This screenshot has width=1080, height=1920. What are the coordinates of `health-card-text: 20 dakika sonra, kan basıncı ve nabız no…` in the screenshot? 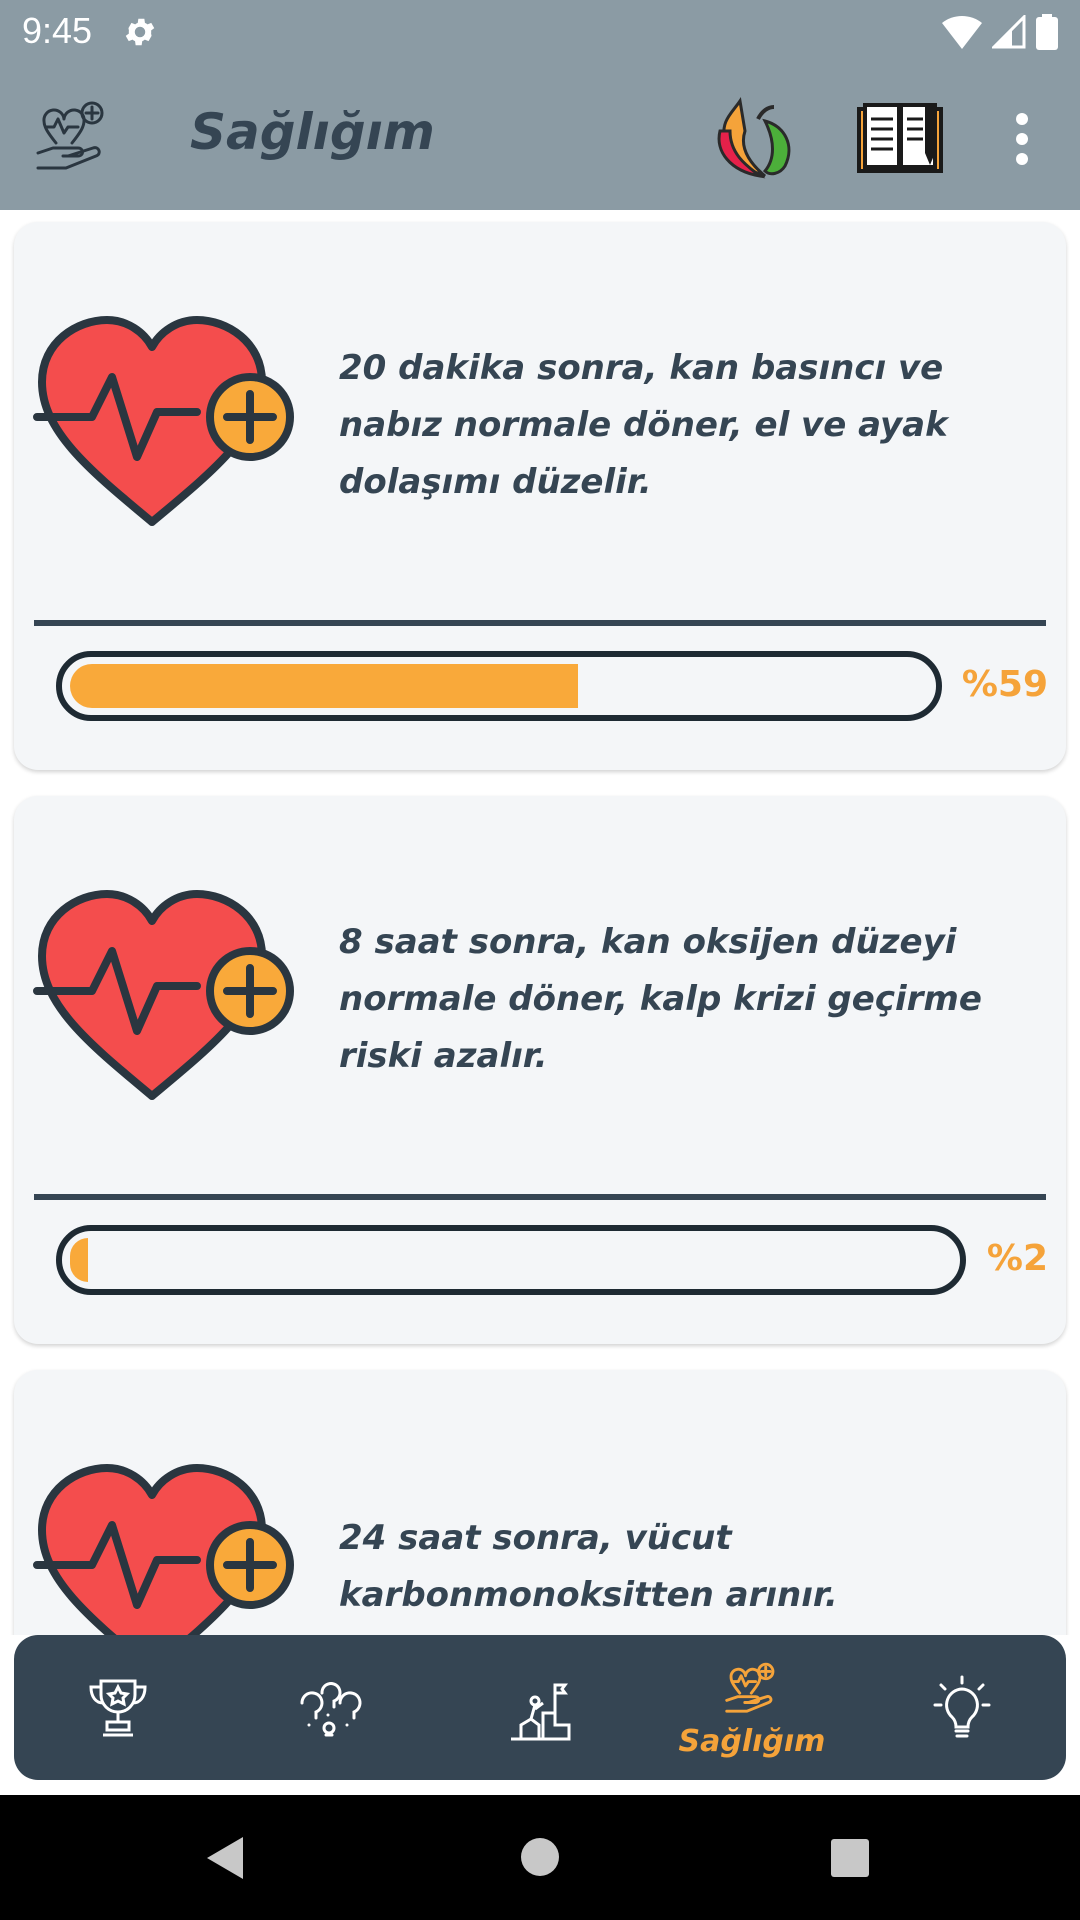 It's located at (643, 425).